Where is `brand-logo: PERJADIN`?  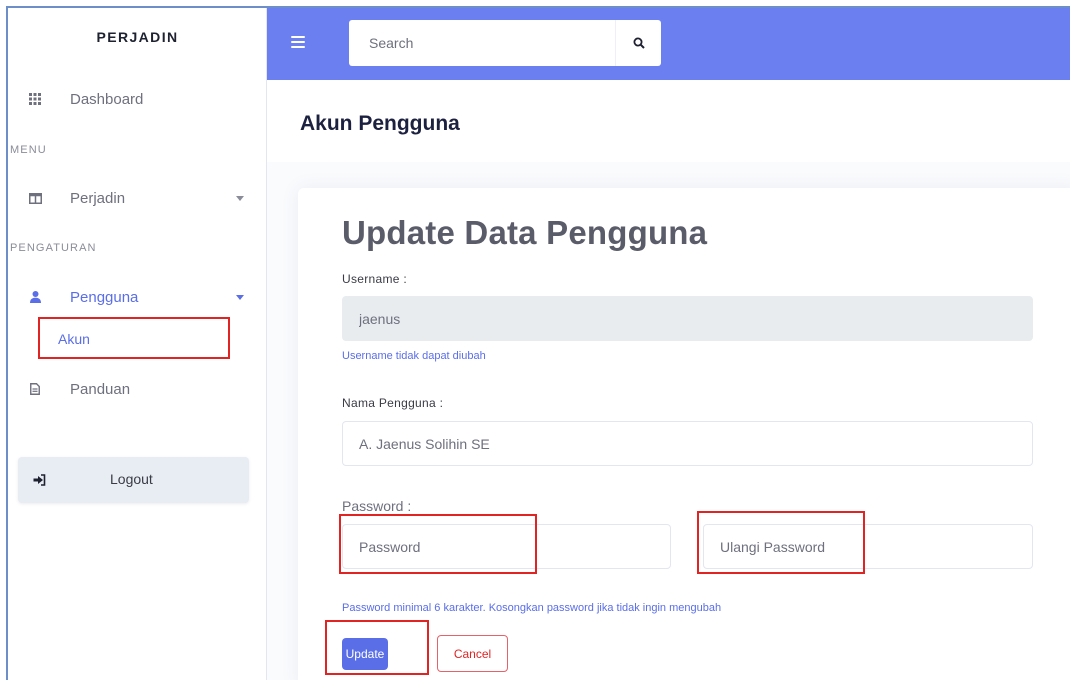 brand-logo: PERJADIN is located at coordinates (137, 38).